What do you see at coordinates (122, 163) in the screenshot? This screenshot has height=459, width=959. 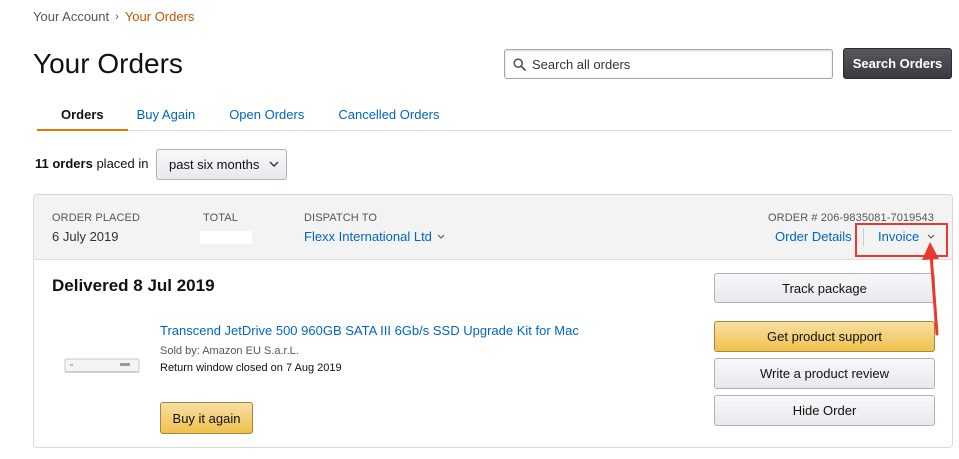 I see `order-count-suffix: placed in` at bounding box center [122, 163].